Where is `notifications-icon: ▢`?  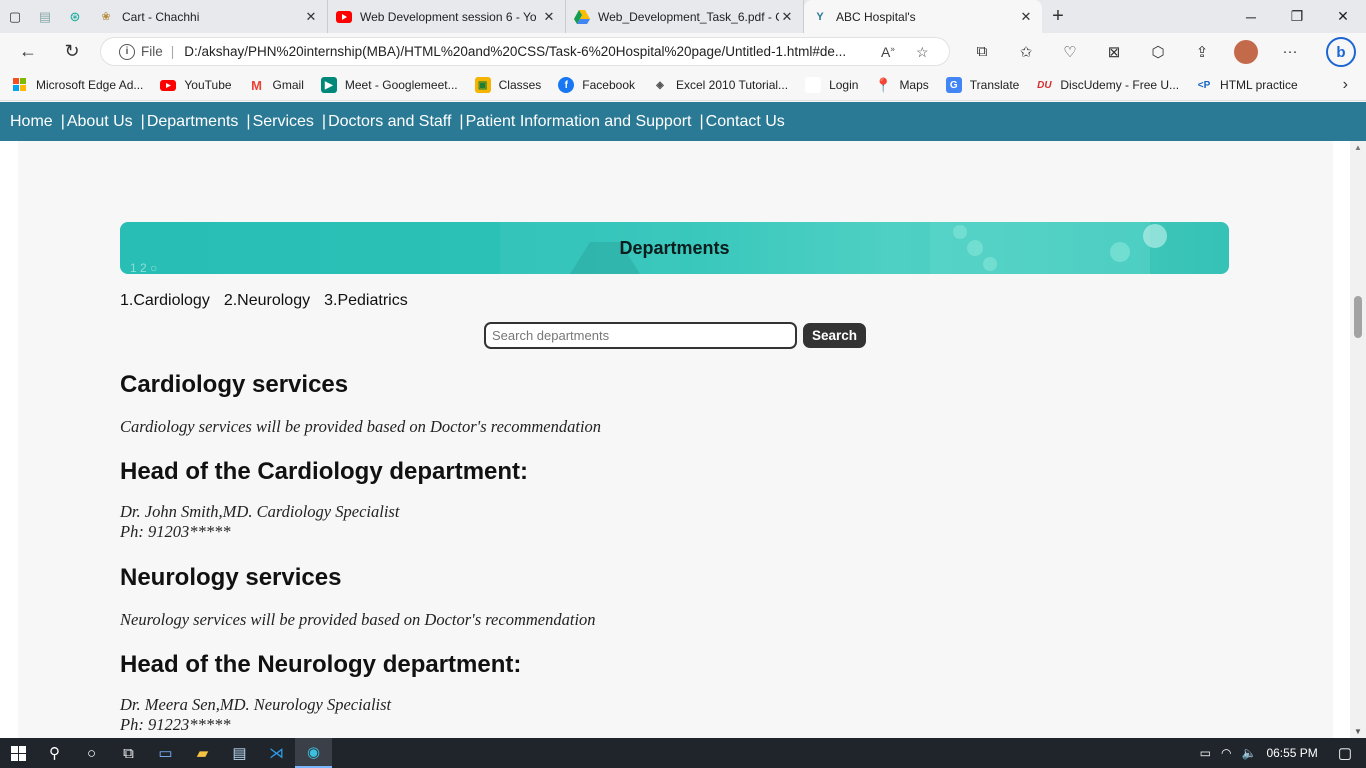
notifications-icon: ▢ is located at coordinates (1345, 753).